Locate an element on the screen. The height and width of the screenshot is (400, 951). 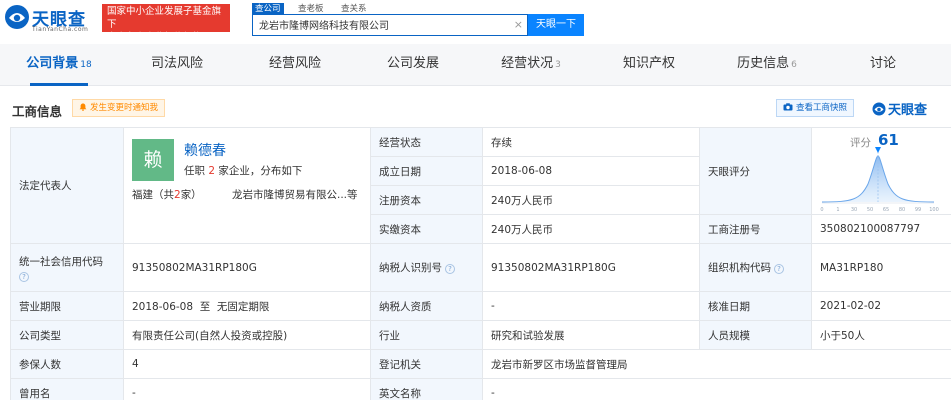
reg-no-label: 工商注册号 is located at coordinates (755, 229).